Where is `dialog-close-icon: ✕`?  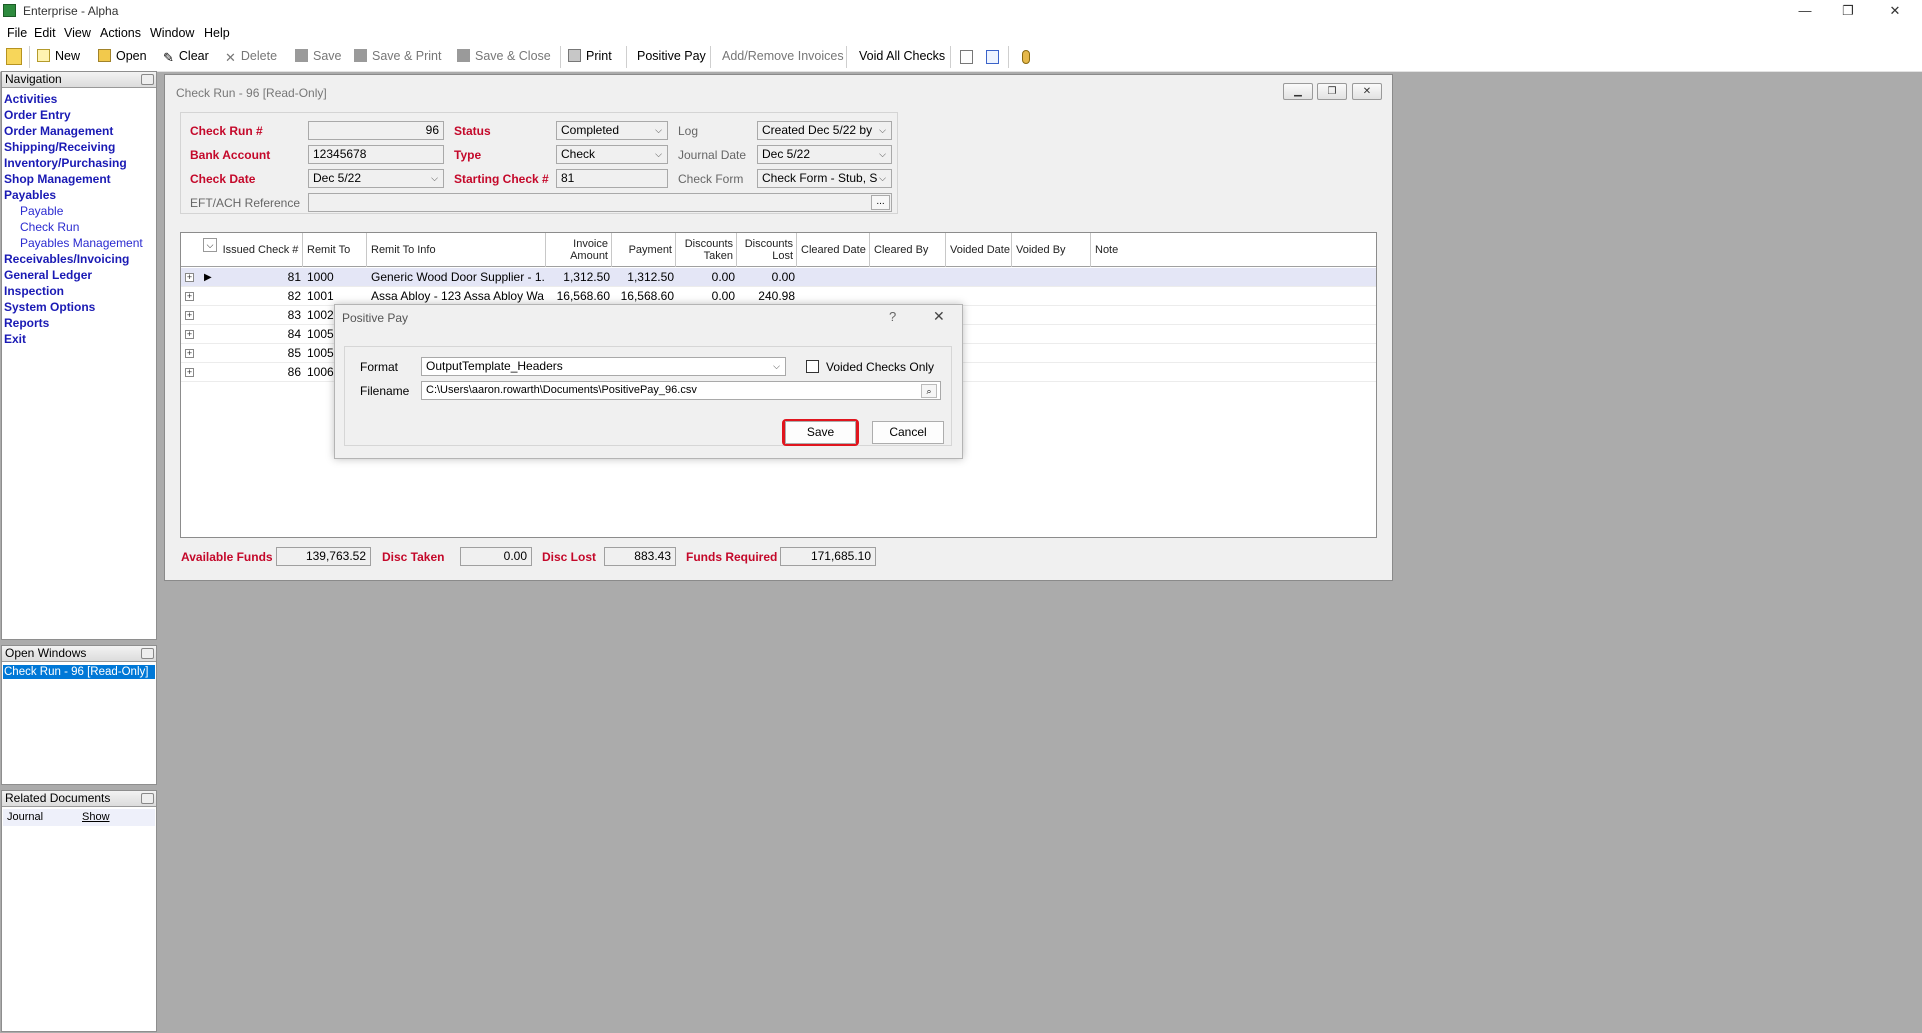
dialog-close-icon: ✕ is located at coordinates (939, 316).